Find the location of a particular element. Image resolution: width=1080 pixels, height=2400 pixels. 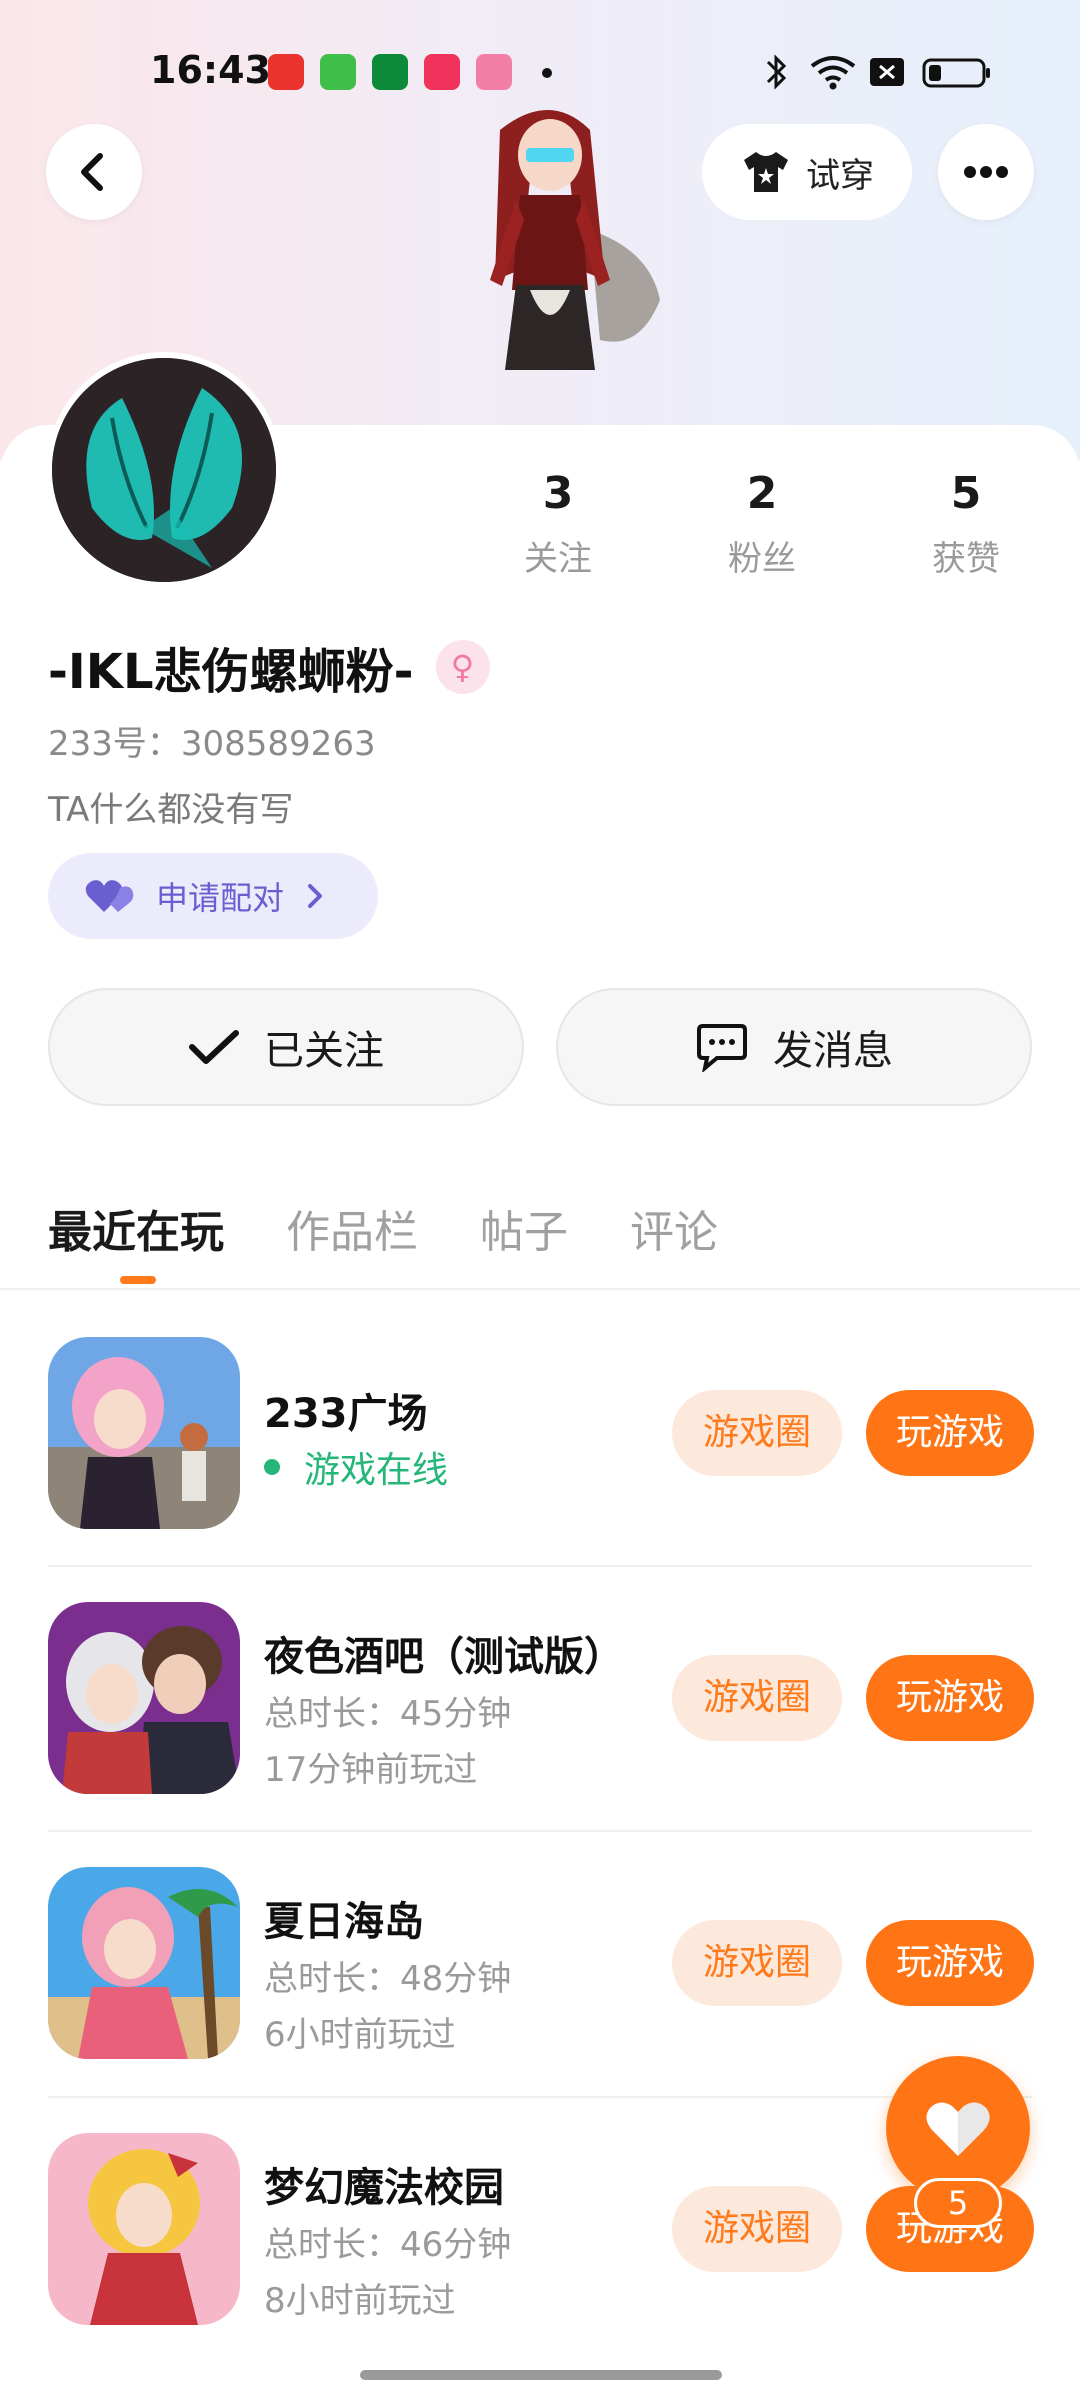

status-bar: 16:43 is located at coordinates (540, 73).